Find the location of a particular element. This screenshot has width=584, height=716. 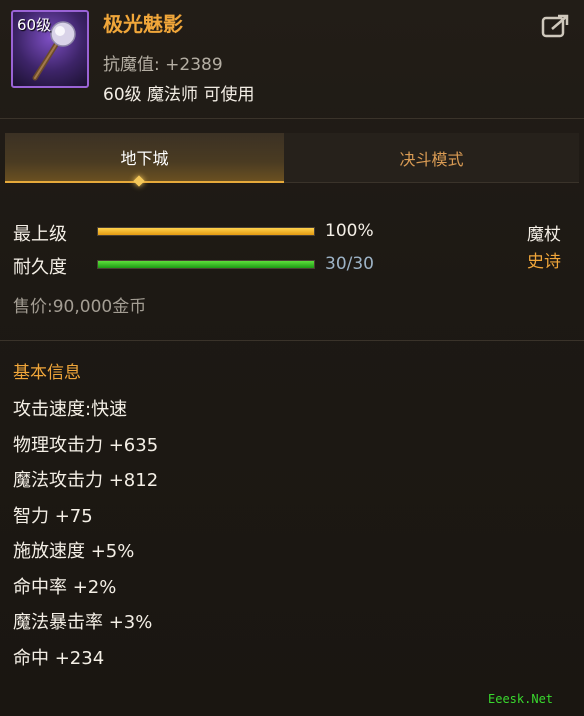

weapon-type: 魔杖 is located at coordinates (544, 235).